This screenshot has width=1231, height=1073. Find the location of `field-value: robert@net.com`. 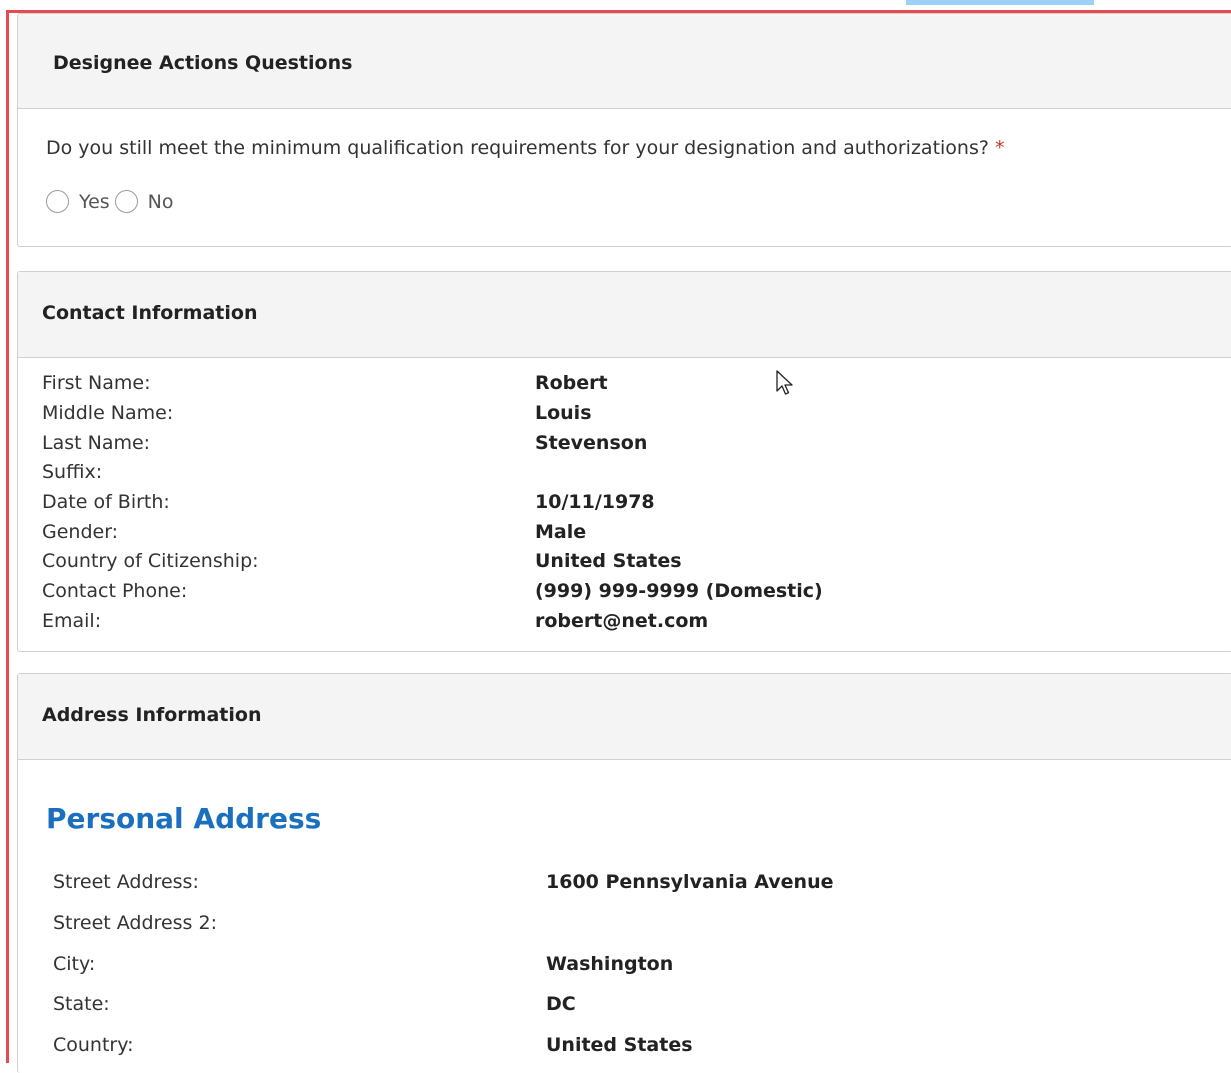

field-value: robert@net.com is located at coordinates (622, 621).